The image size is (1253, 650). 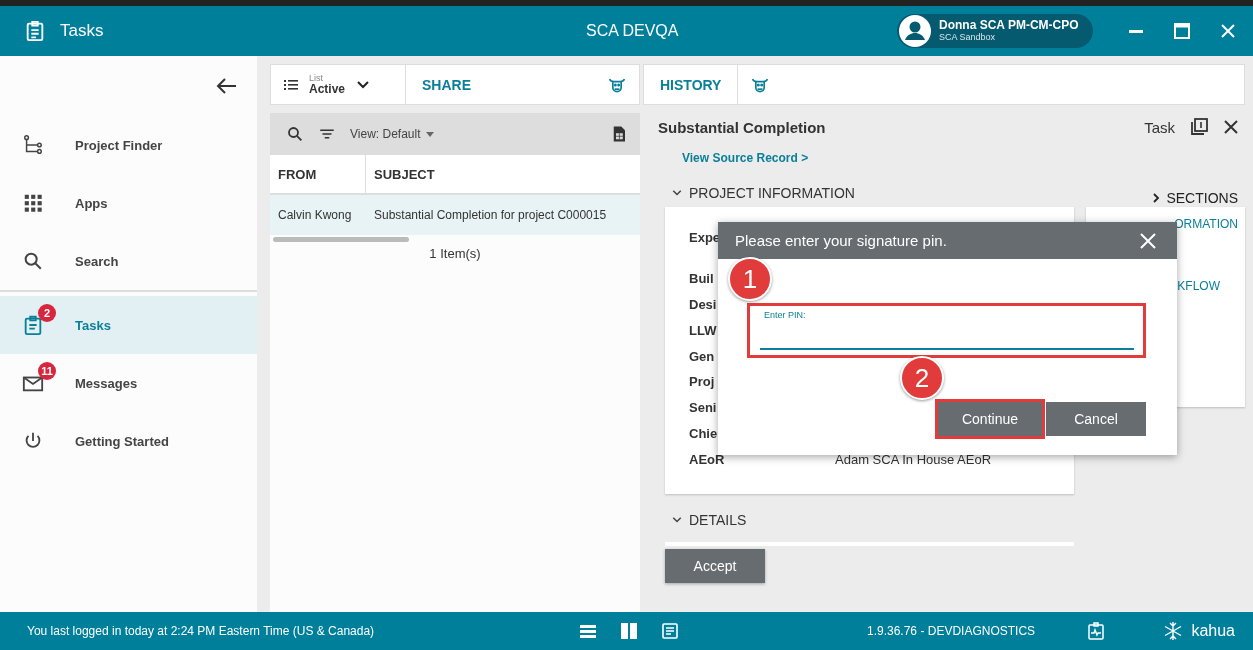 I want to click on copy-window-icon, so click(x=1199, y=127).